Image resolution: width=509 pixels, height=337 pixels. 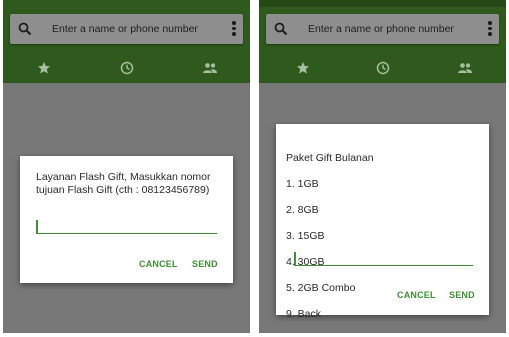 What do you see at coordinates (302, 184) in the screenshot?
I see `menu-option: 1. 1GB` at bounding box center [302, 184].